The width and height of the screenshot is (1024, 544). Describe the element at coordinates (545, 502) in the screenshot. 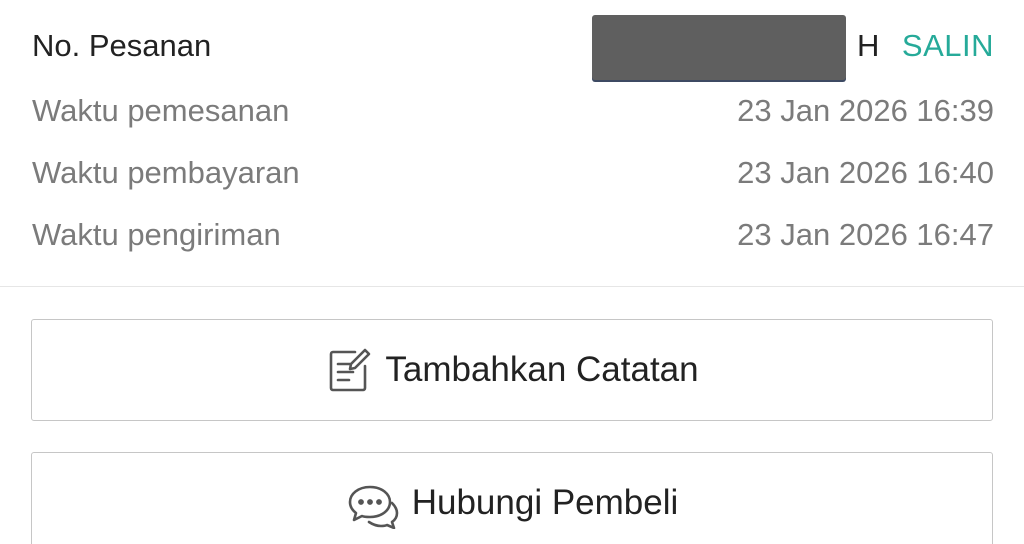

I see `contact-buyer-label: Hubungi Pembeli` at that location.